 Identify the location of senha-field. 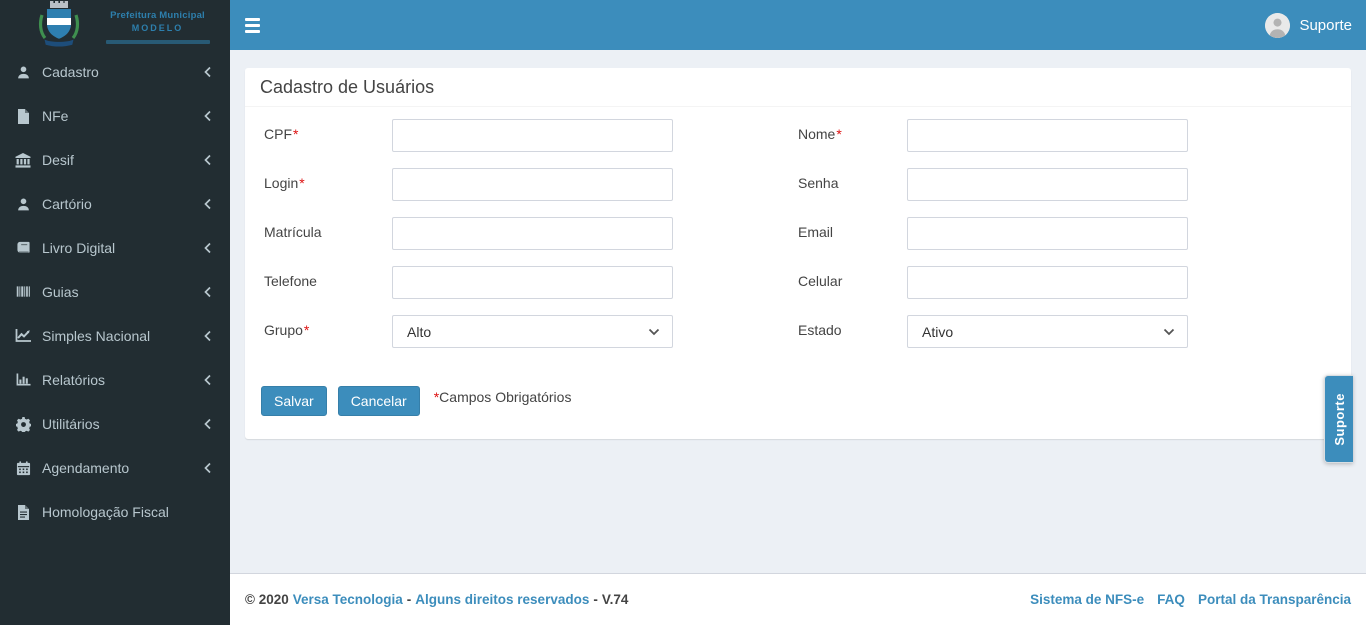
(1047, 184).